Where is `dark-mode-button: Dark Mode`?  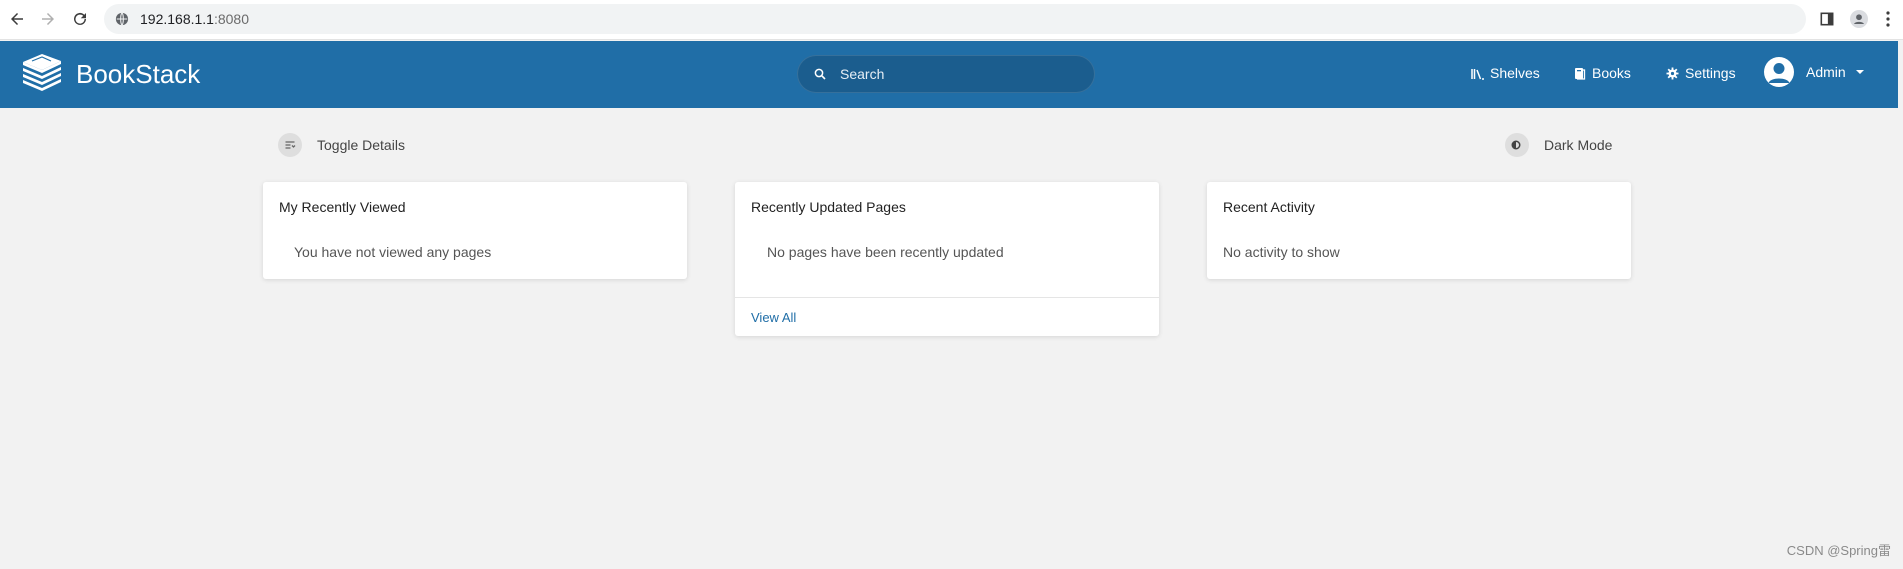
dark-mode-button: Dark Mode is located at coordinates (1558, 145).